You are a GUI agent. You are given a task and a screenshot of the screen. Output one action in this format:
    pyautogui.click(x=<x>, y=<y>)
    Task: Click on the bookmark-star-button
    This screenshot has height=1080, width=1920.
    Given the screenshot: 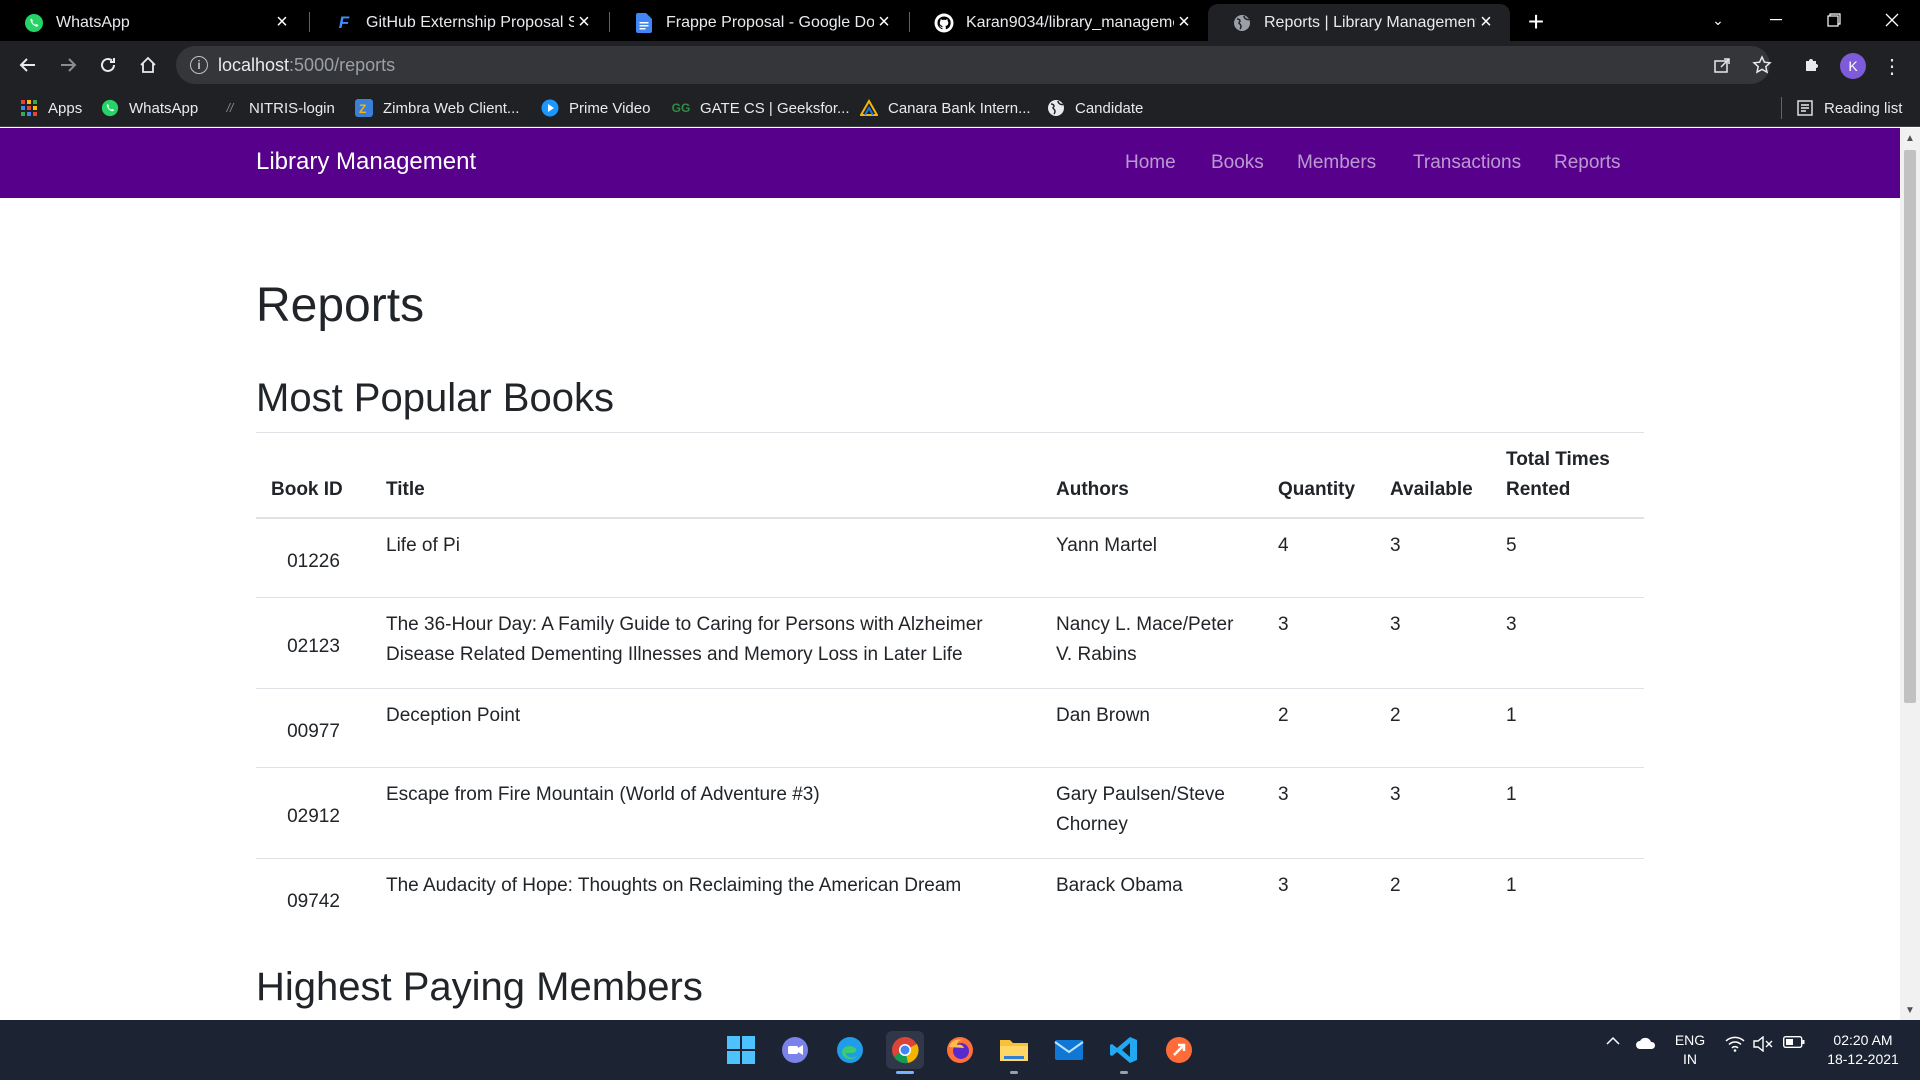 What is the action you would take?
    pyautogui.click(x=1762, y=65)
    